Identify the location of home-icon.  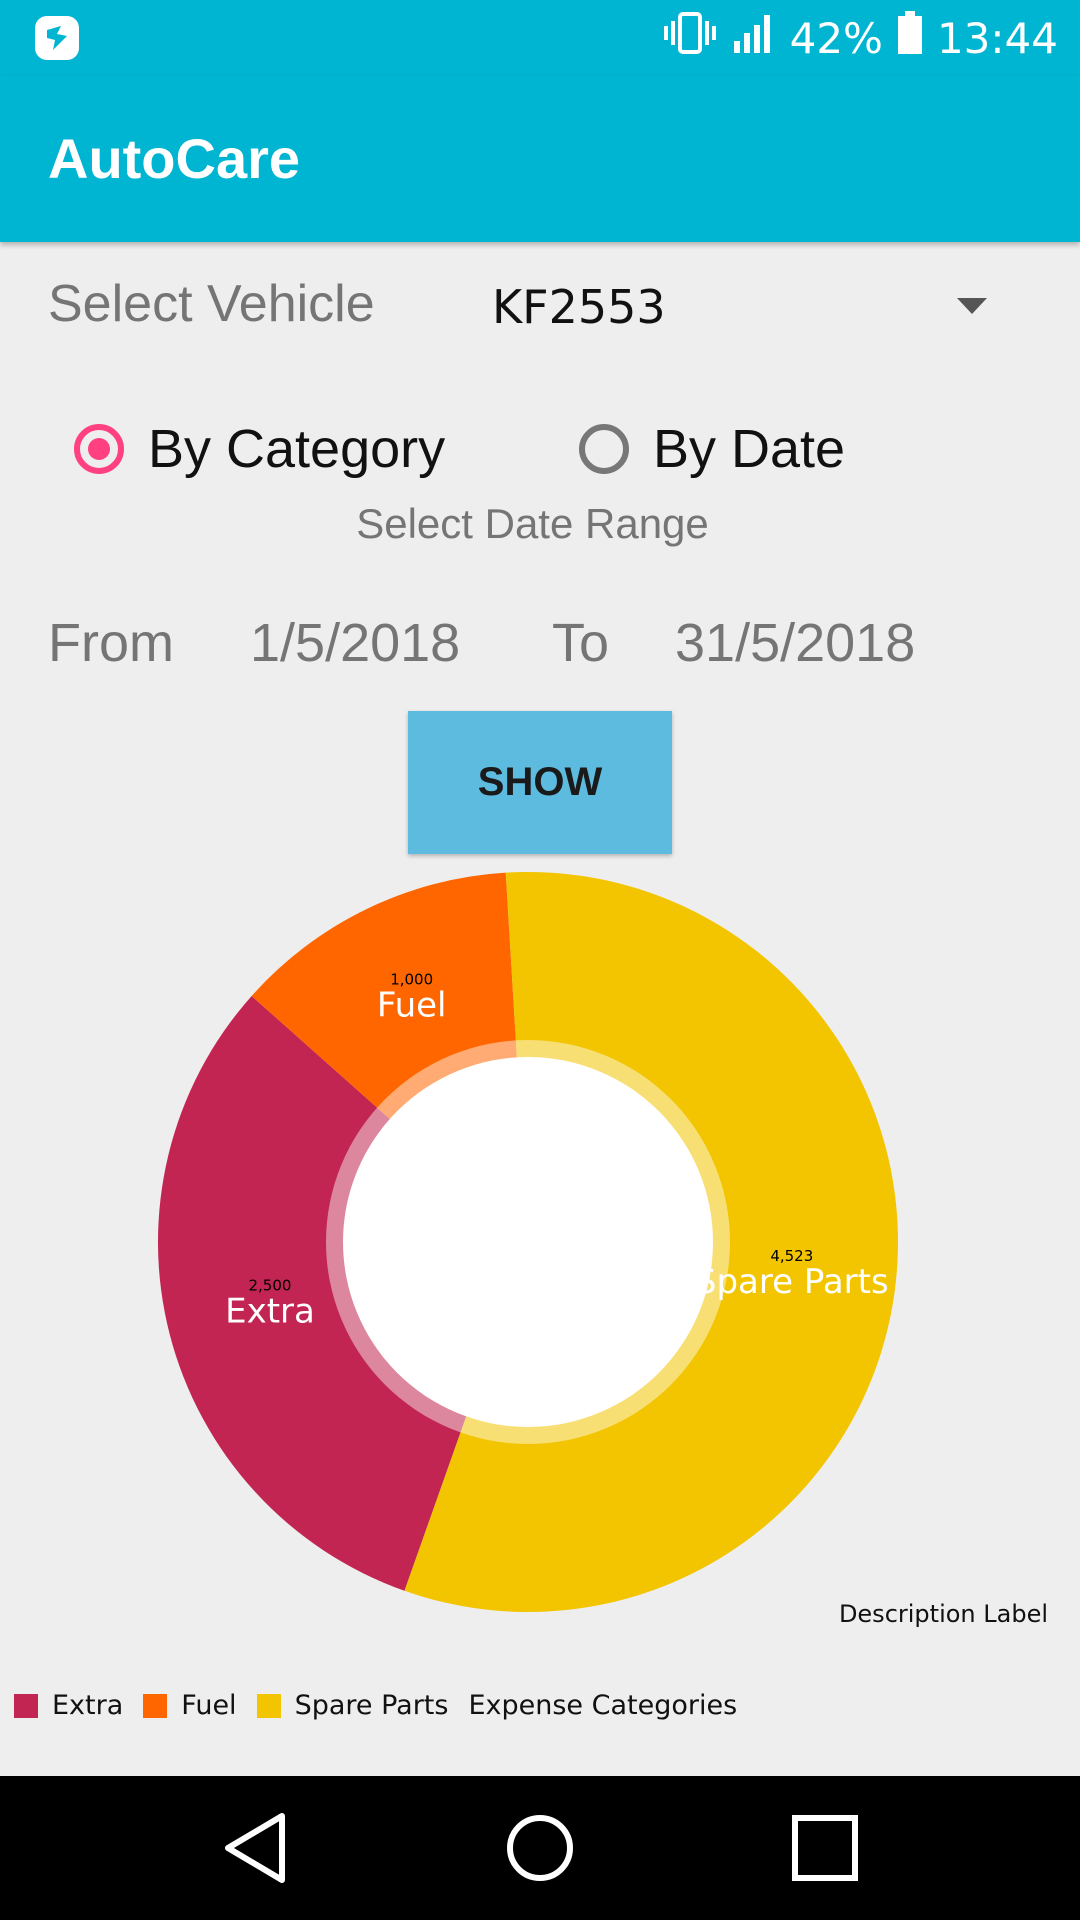
(540, 1848).